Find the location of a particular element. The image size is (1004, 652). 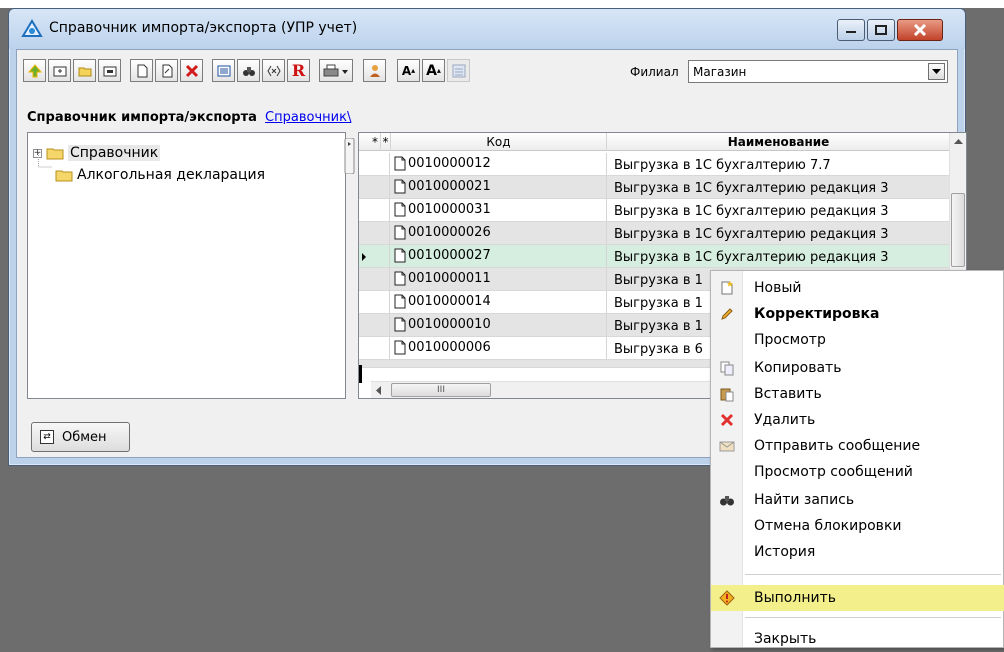

report-button: R is located at coordinates (298, 70).